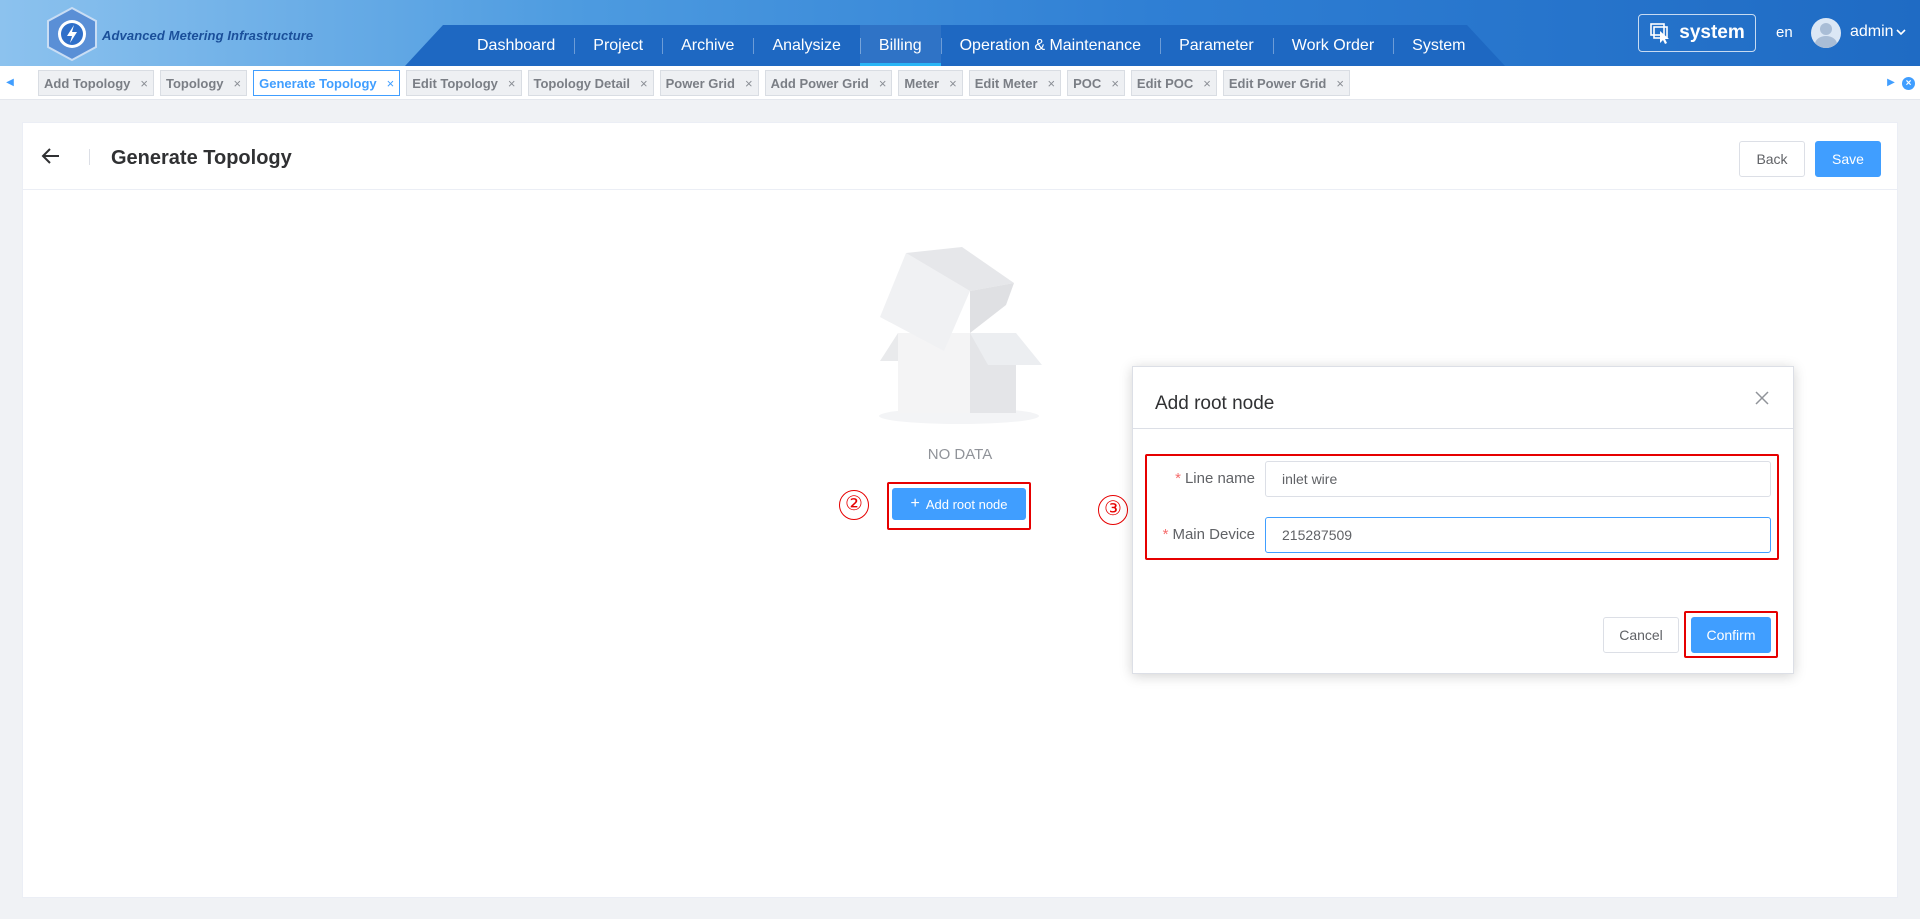 This screenshot has height=919, width=1920. I want to click on tab-edit-meter: Edit Meter ×, so click(1015, 83).